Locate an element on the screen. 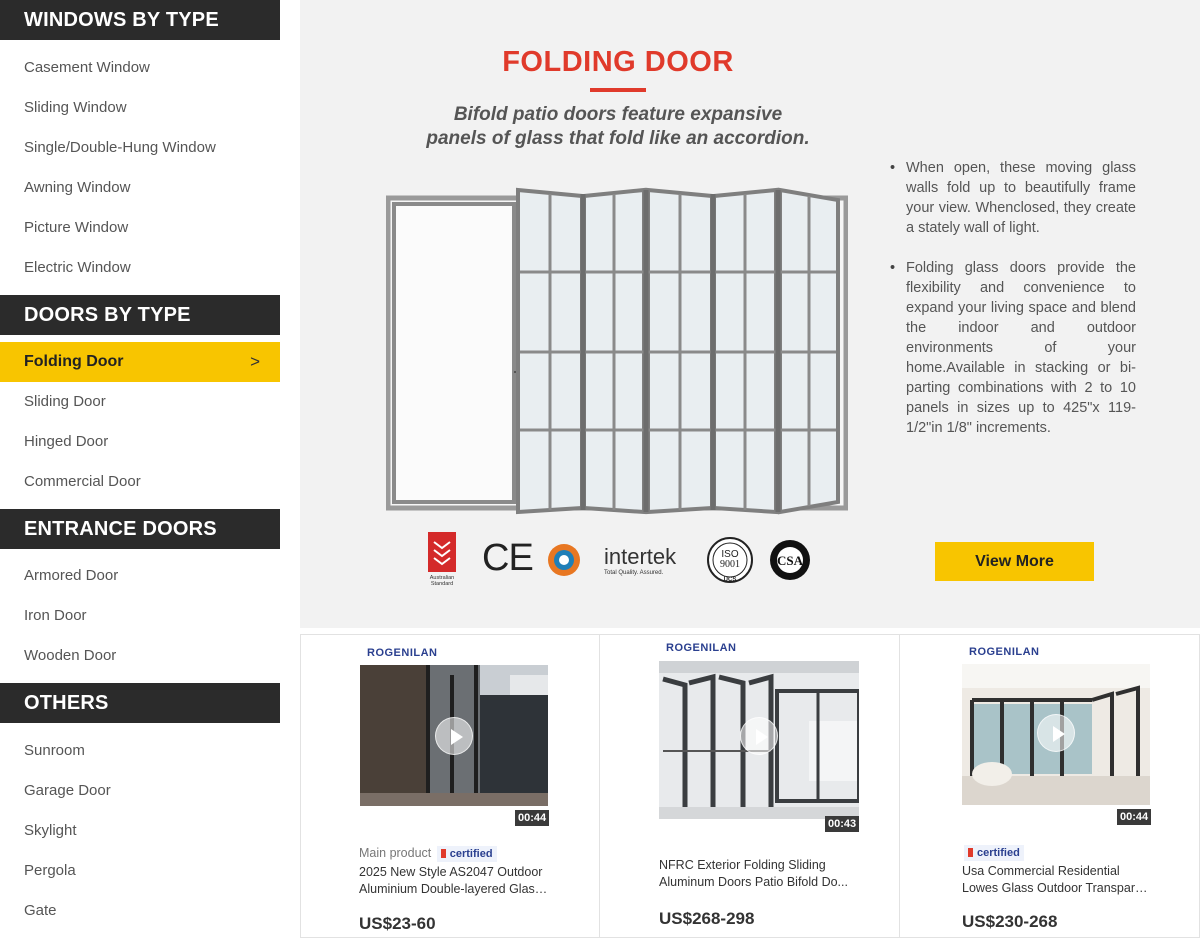 Image resolution: width=1200 pixels, height=938 pixels. iso-9001-logo: ISO 9001 UCS is located at coordinates (730, 560).